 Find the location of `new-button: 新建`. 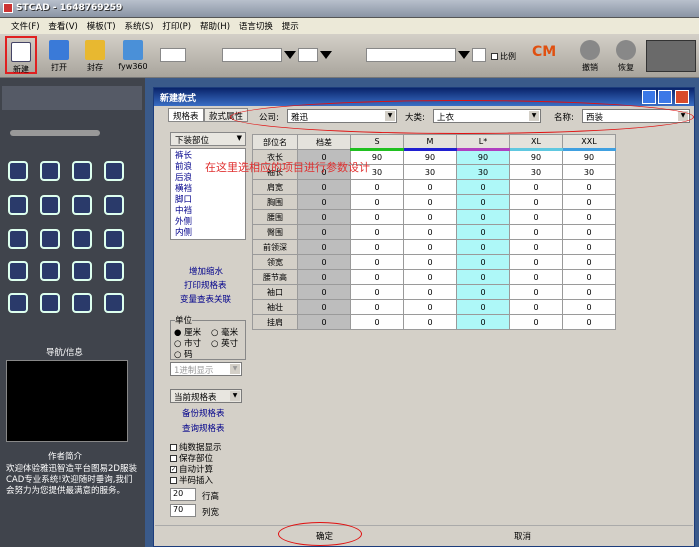

new-button: 新建 is located at coordinates (21, 55).